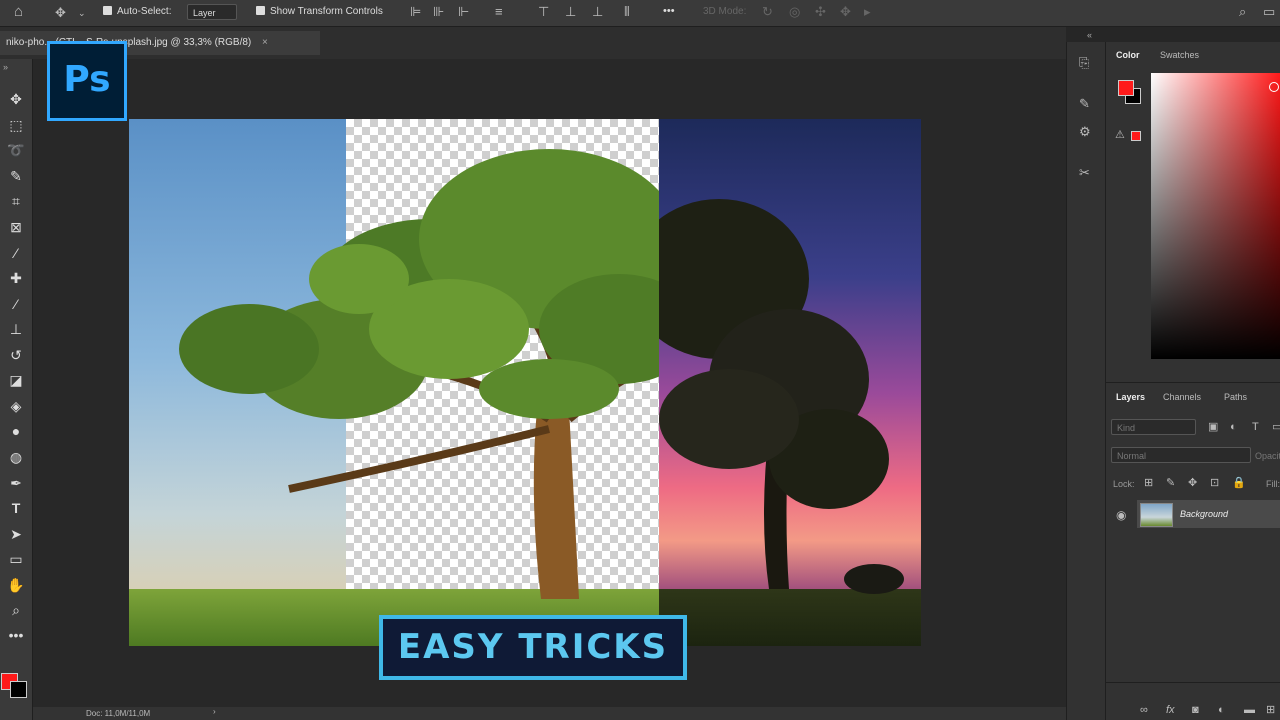 The image size is (1280, 720). I want to click on status-chevron-icon: ›, so click(214, 711).